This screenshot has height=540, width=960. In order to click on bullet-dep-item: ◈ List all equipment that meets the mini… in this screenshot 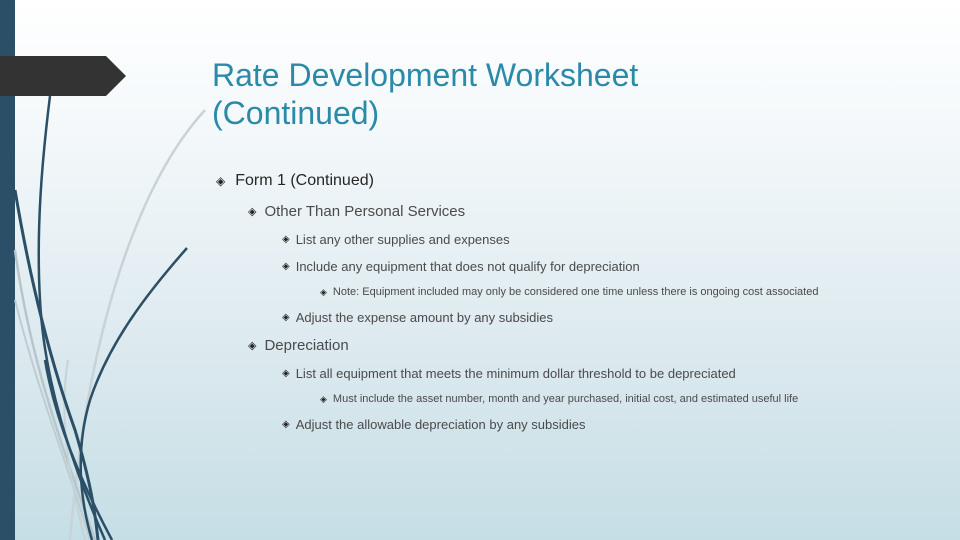, I will do `click(509, 373)`.